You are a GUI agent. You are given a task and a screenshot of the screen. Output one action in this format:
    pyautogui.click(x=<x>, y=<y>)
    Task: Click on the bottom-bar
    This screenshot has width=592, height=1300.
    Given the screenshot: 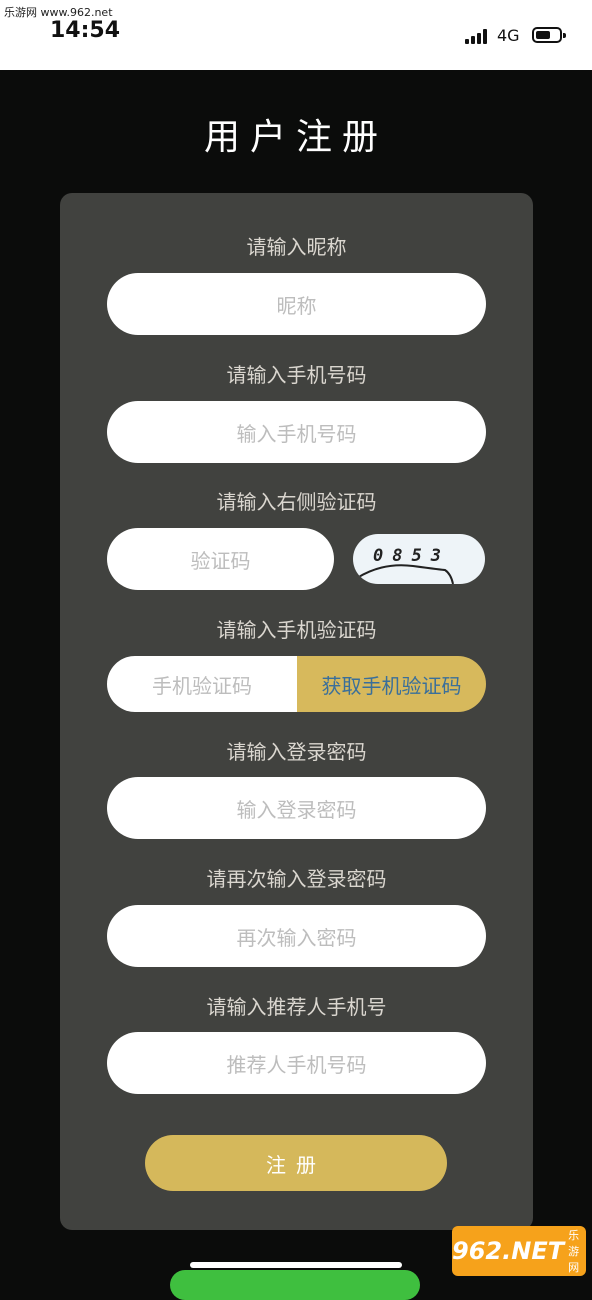 What is the action you would take?
    pyautogui.click(x=295, y=1285)
    